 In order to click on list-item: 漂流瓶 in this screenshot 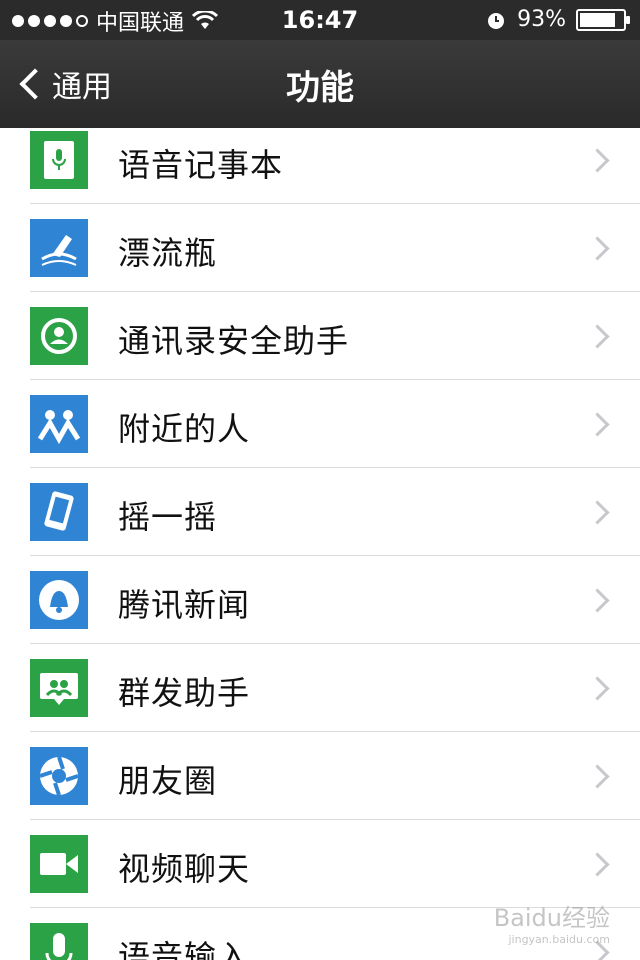, I will do `click(320, 248)`.